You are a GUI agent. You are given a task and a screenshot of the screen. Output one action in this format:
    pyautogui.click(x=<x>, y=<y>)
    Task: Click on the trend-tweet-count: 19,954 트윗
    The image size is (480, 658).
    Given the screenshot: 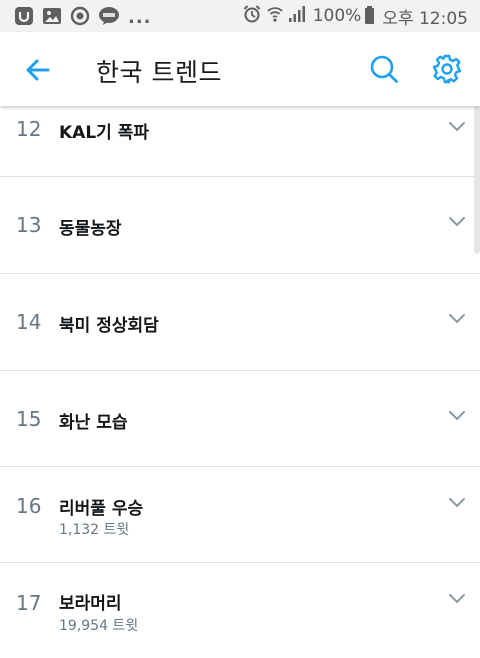 What is the action you would take?
    pyautogui.click(x=99, y=626)
    